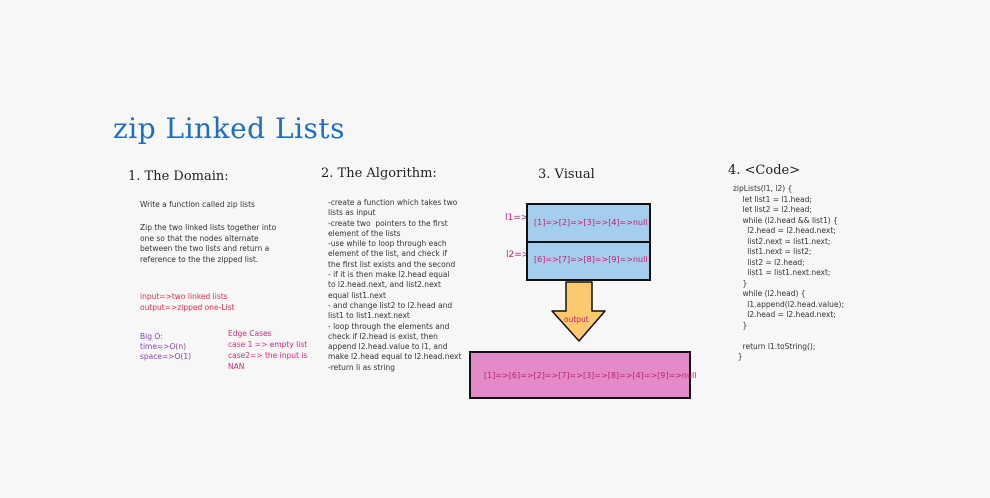 The width and height of the screenshot is (990, 498). What do you see at coordinates (166, 356) in the screenshot?
I see `bigo-space: space=>O(1)` at bounding box center [166, 356].